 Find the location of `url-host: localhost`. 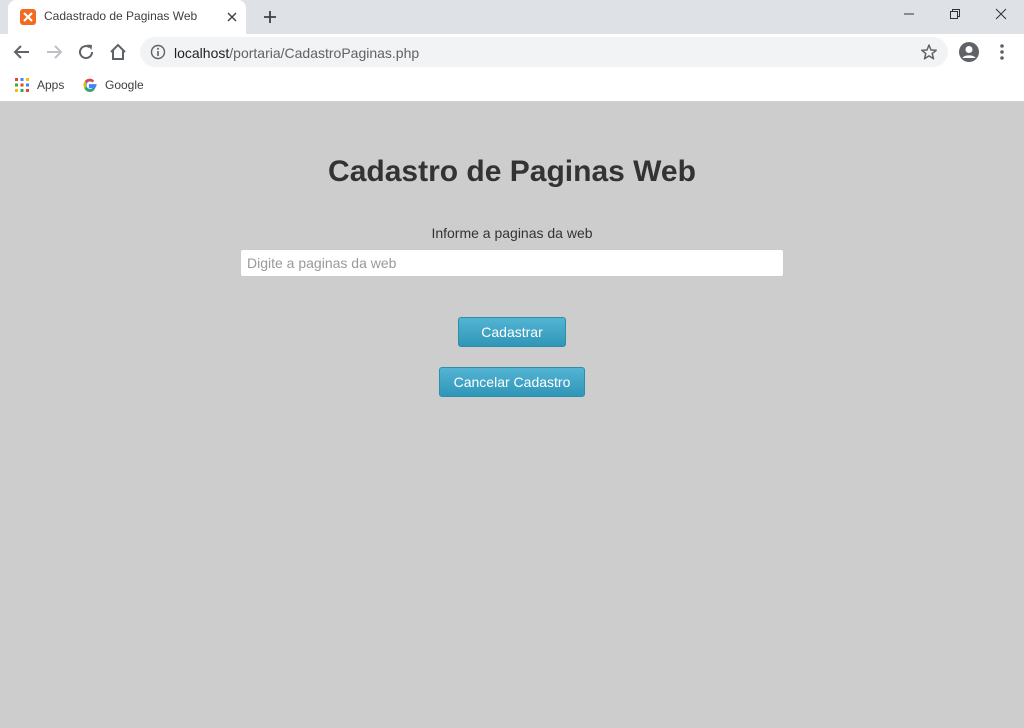

url-host: localhost is located at coordinates (202, 53).